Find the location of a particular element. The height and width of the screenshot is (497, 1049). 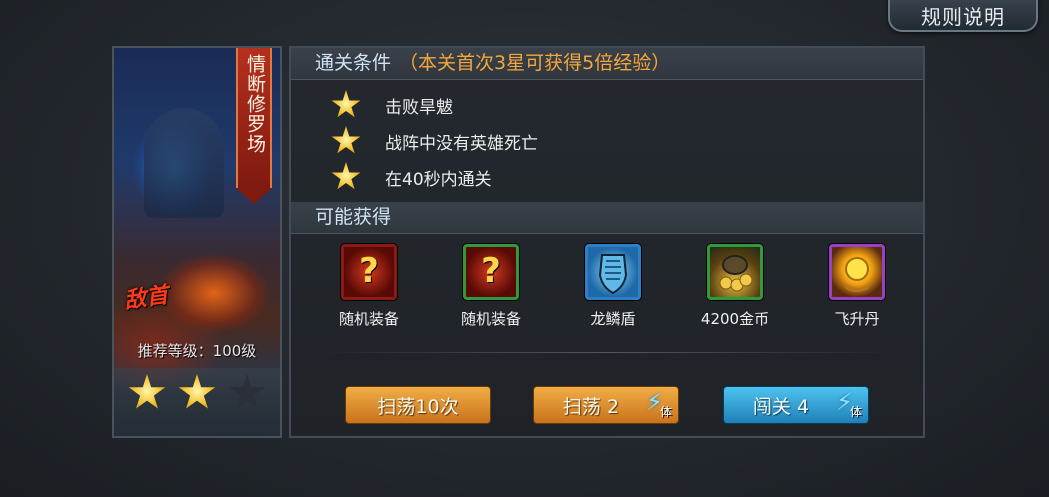

stage-name-ribbon: 情断修罗场 is located at coordinates (254, 126).